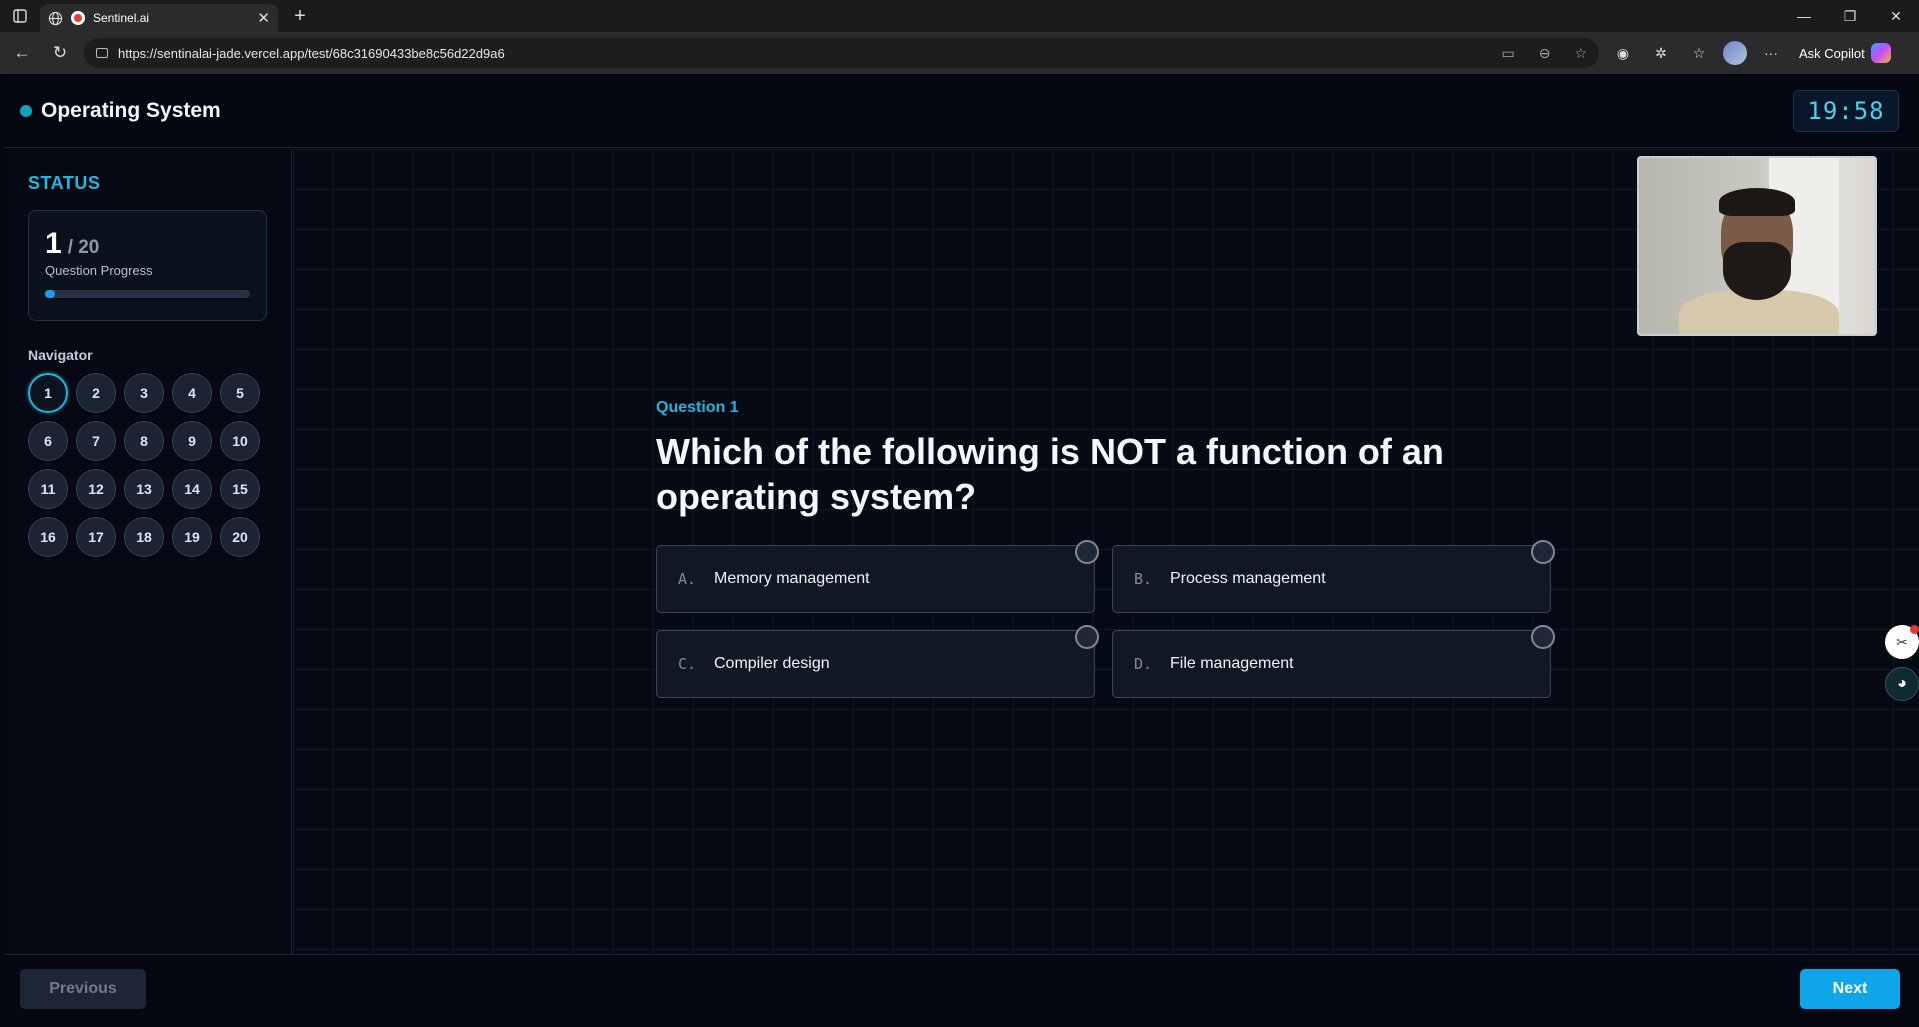 This screenshot has width=1919, height=1027. What do you see at coordinates (96, 393) in the screenshot?
I see `navigator-question-button: 2` at bounding box center [96, 393].